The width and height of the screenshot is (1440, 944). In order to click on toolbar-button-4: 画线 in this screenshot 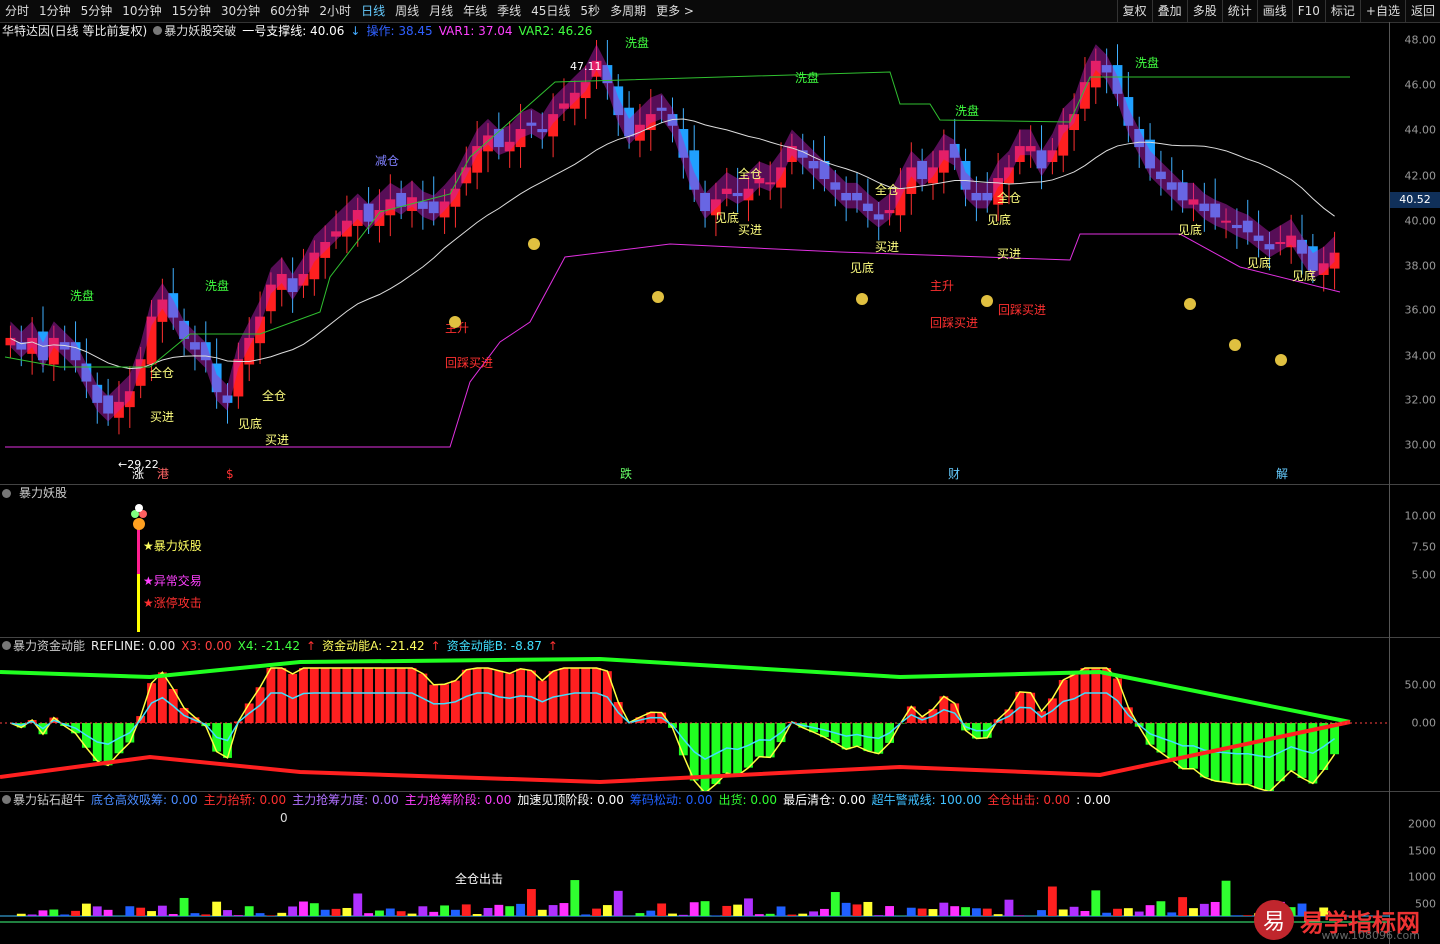, I will do `click(1274, 11)`.